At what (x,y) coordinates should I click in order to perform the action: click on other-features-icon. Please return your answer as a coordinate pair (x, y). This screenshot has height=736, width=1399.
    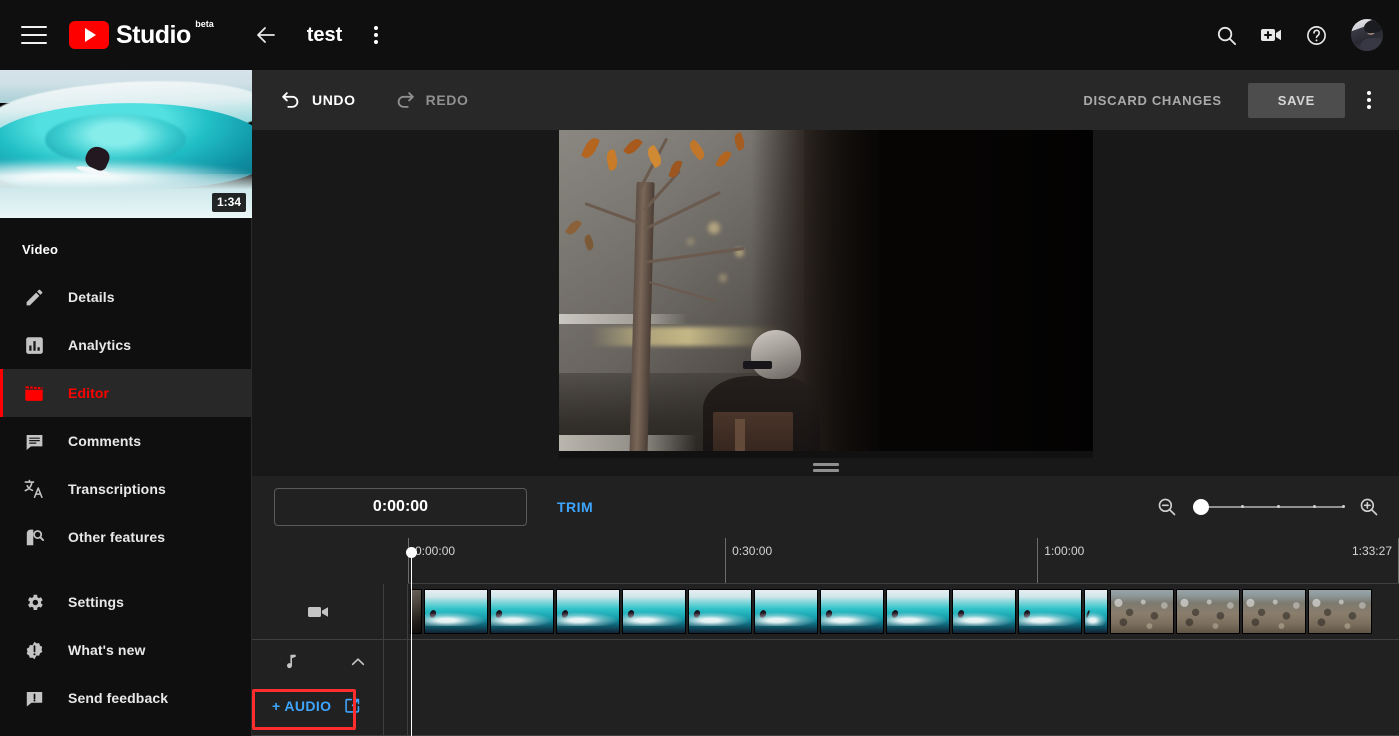
    Looking at the image, I should click on (34, 537).